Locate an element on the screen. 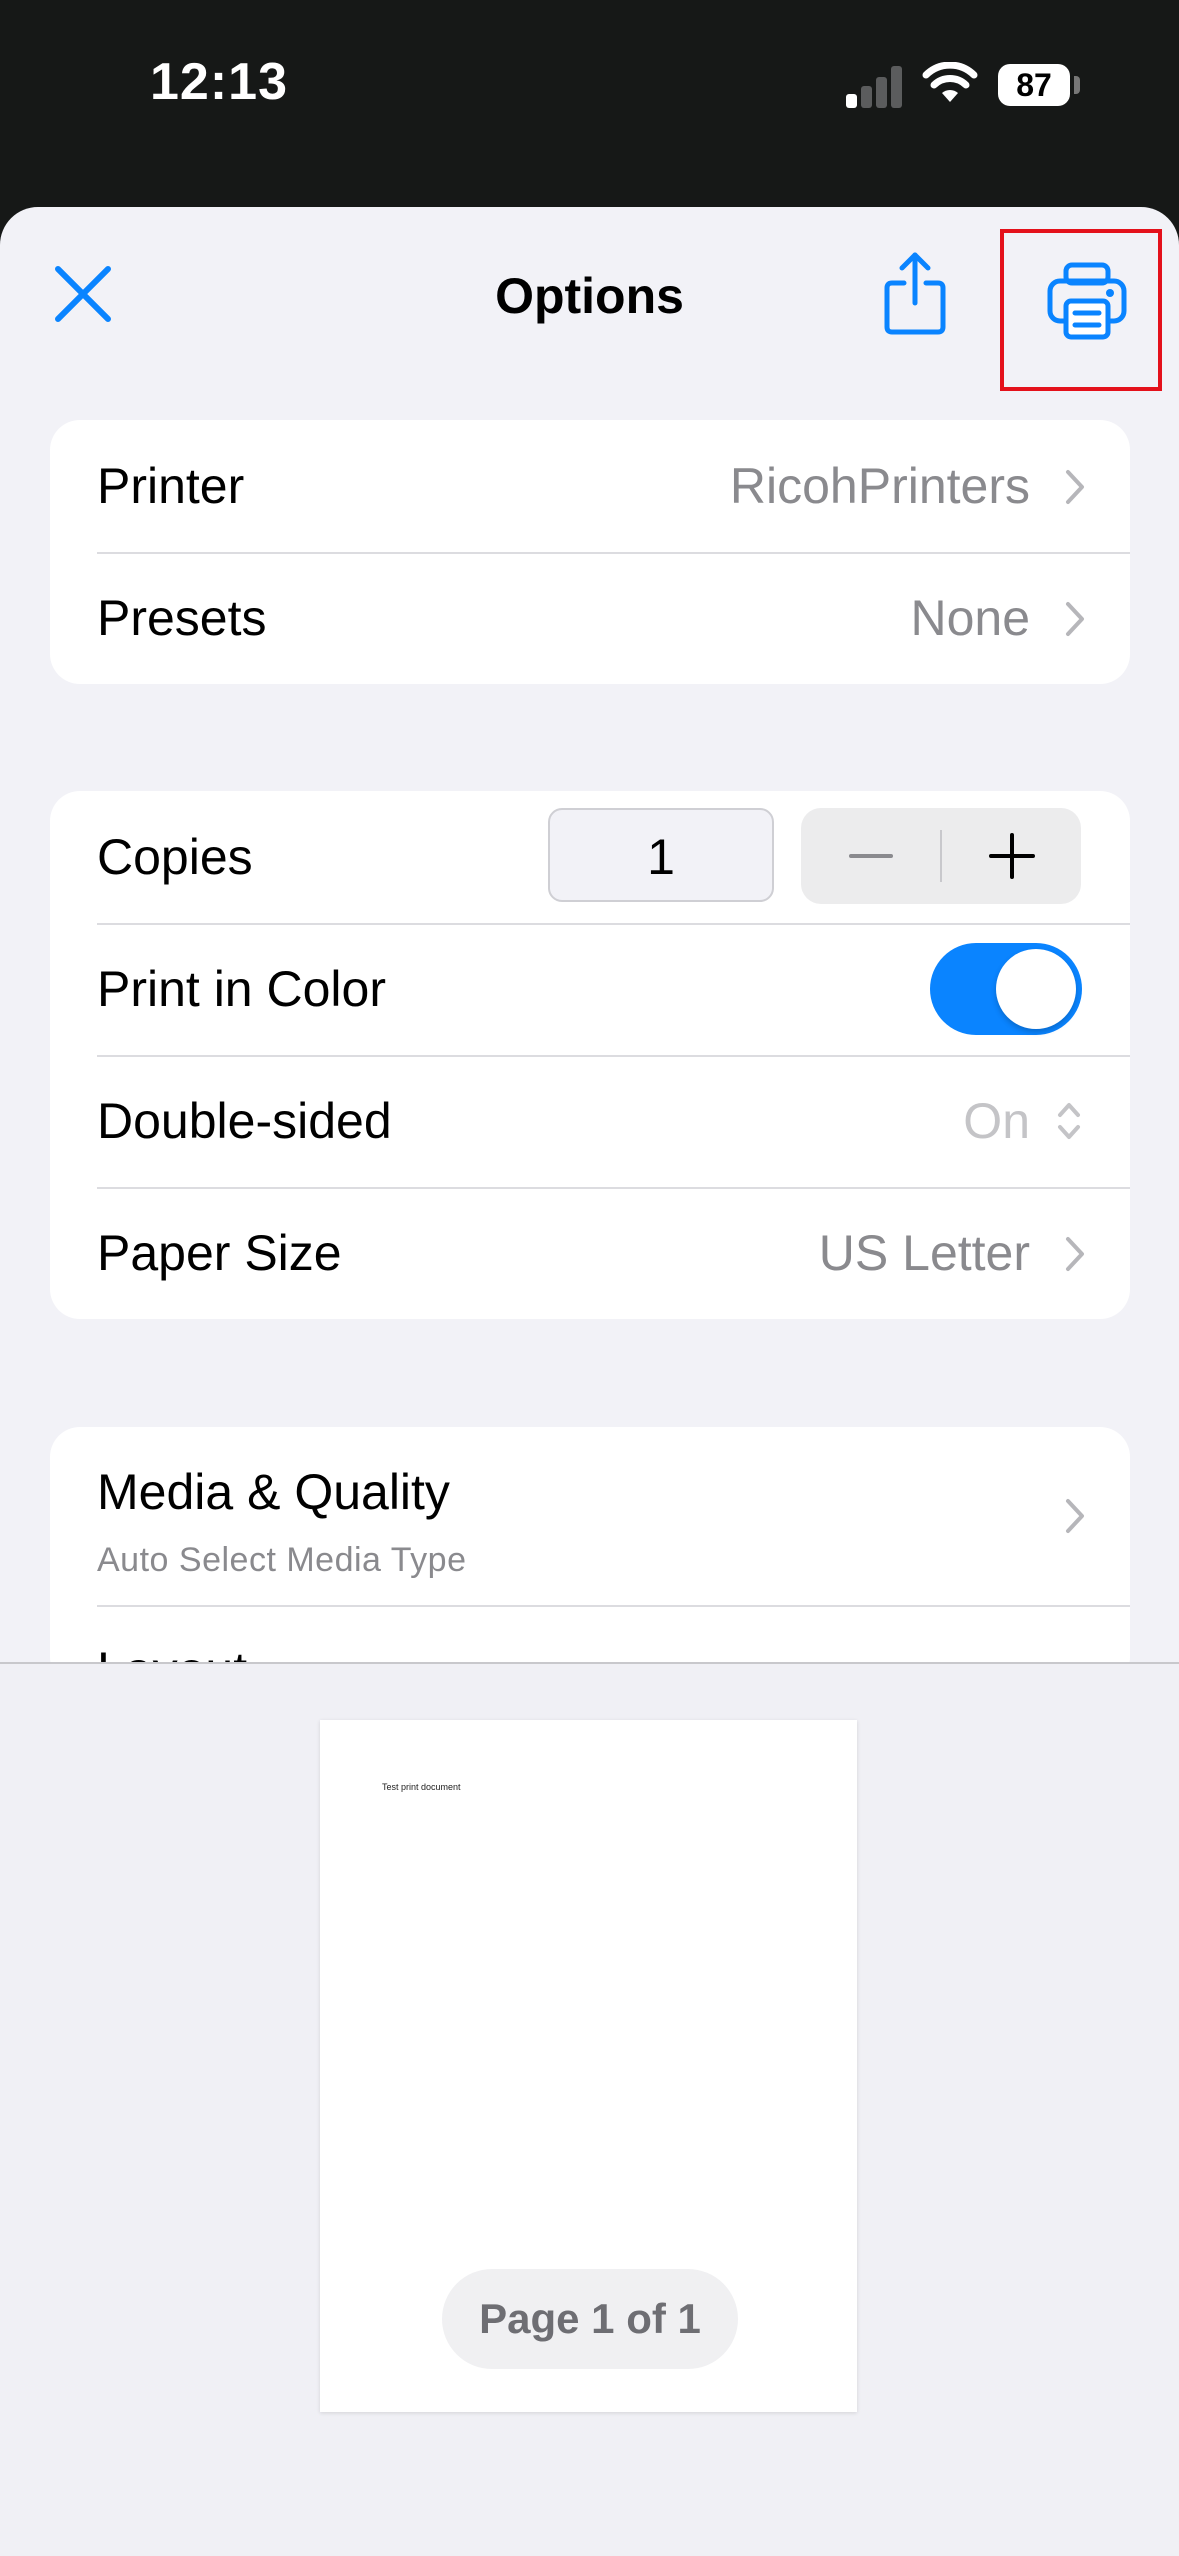 The image size is (1179, 2556). printer-label: Printer is located at coordinates (171, 486).